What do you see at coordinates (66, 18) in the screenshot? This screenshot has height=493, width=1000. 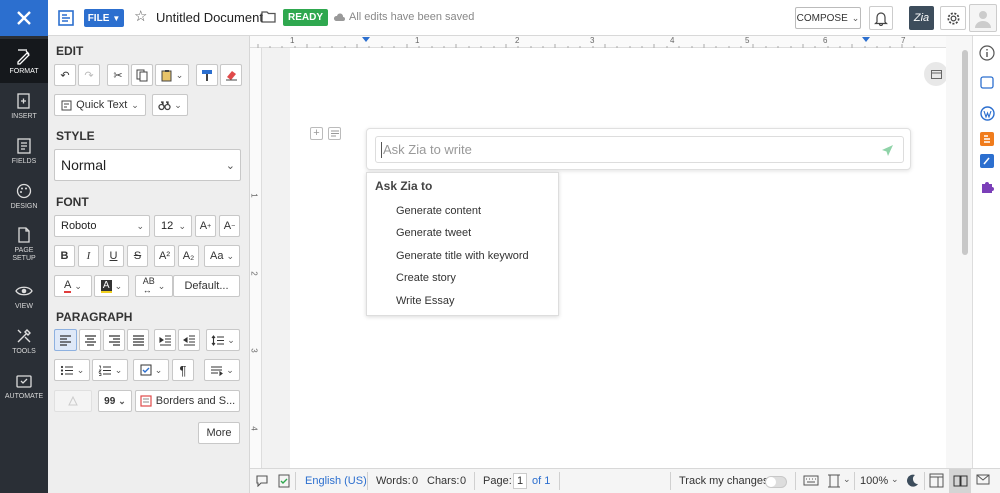 I see `document-icon` at bounding box center [66, 18].